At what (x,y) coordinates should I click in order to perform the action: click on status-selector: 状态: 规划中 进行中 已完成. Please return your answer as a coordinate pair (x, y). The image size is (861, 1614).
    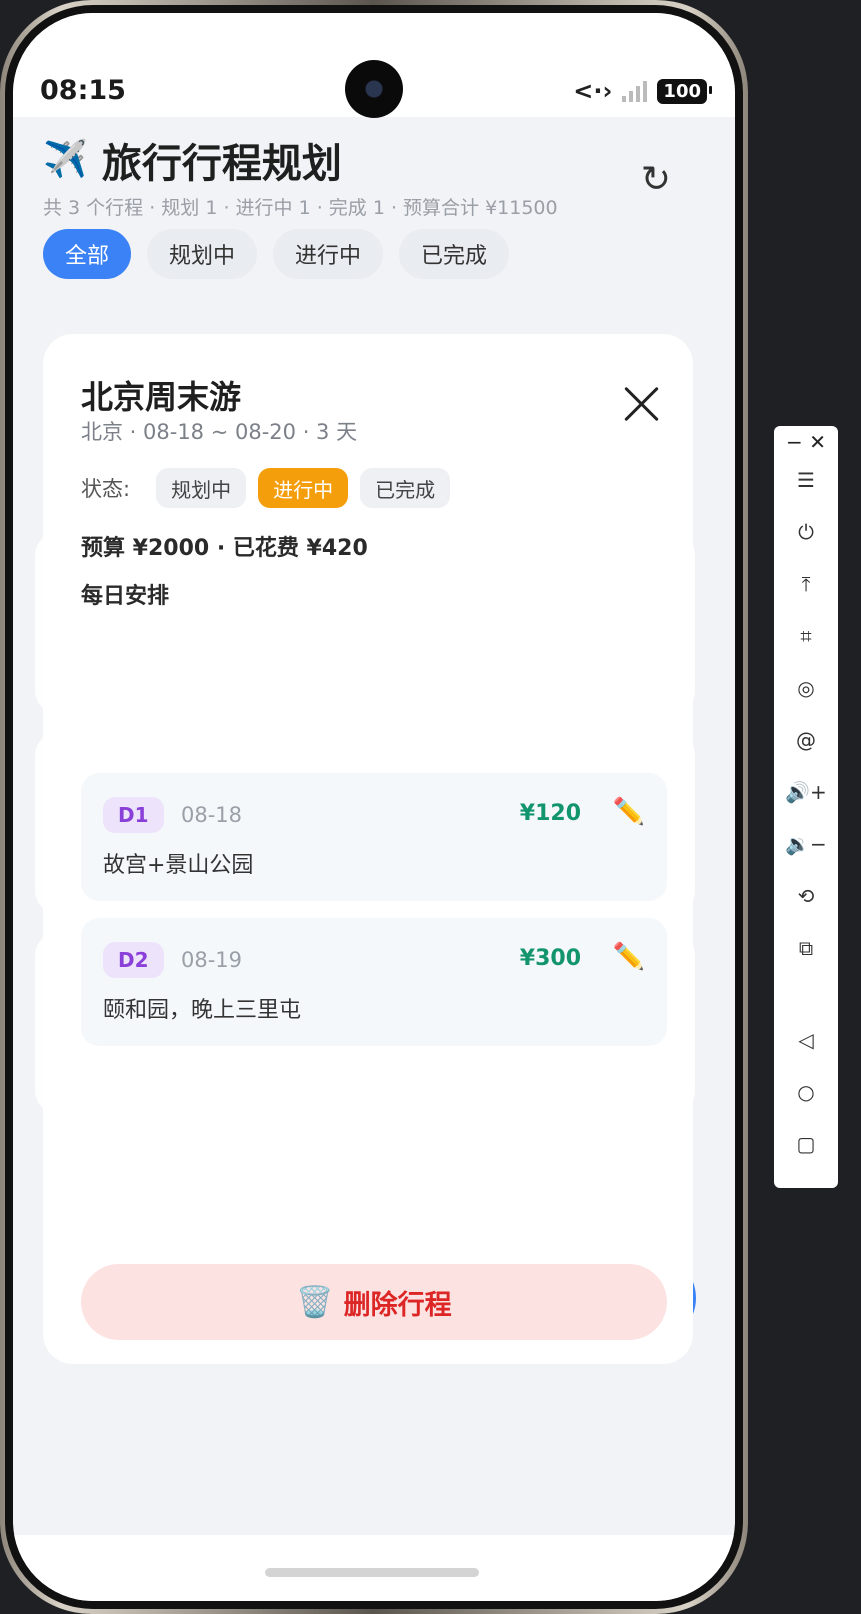
    Looking at the image, I should click on (266, 488).